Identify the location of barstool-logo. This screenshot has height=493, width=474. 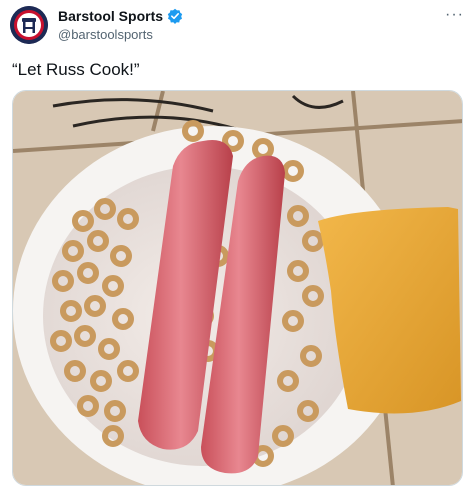
(29, 25).